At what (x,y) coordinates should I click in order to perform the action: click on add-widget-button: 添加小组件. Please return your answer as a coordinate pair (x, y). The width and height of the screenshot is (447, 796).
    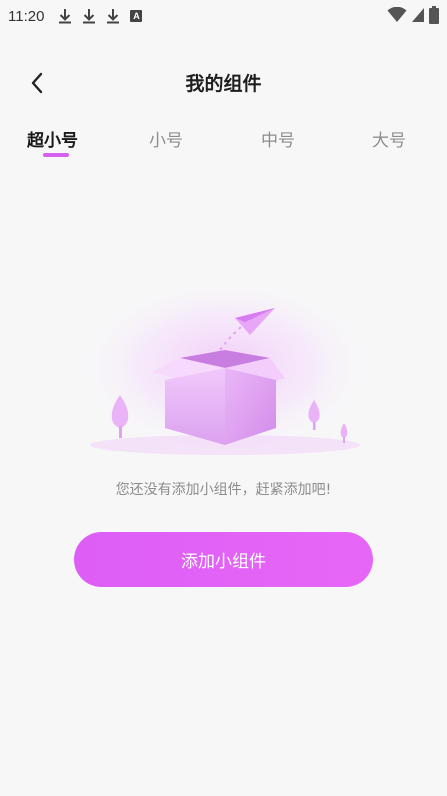
    Looking at the image, I should click on (223, 559).